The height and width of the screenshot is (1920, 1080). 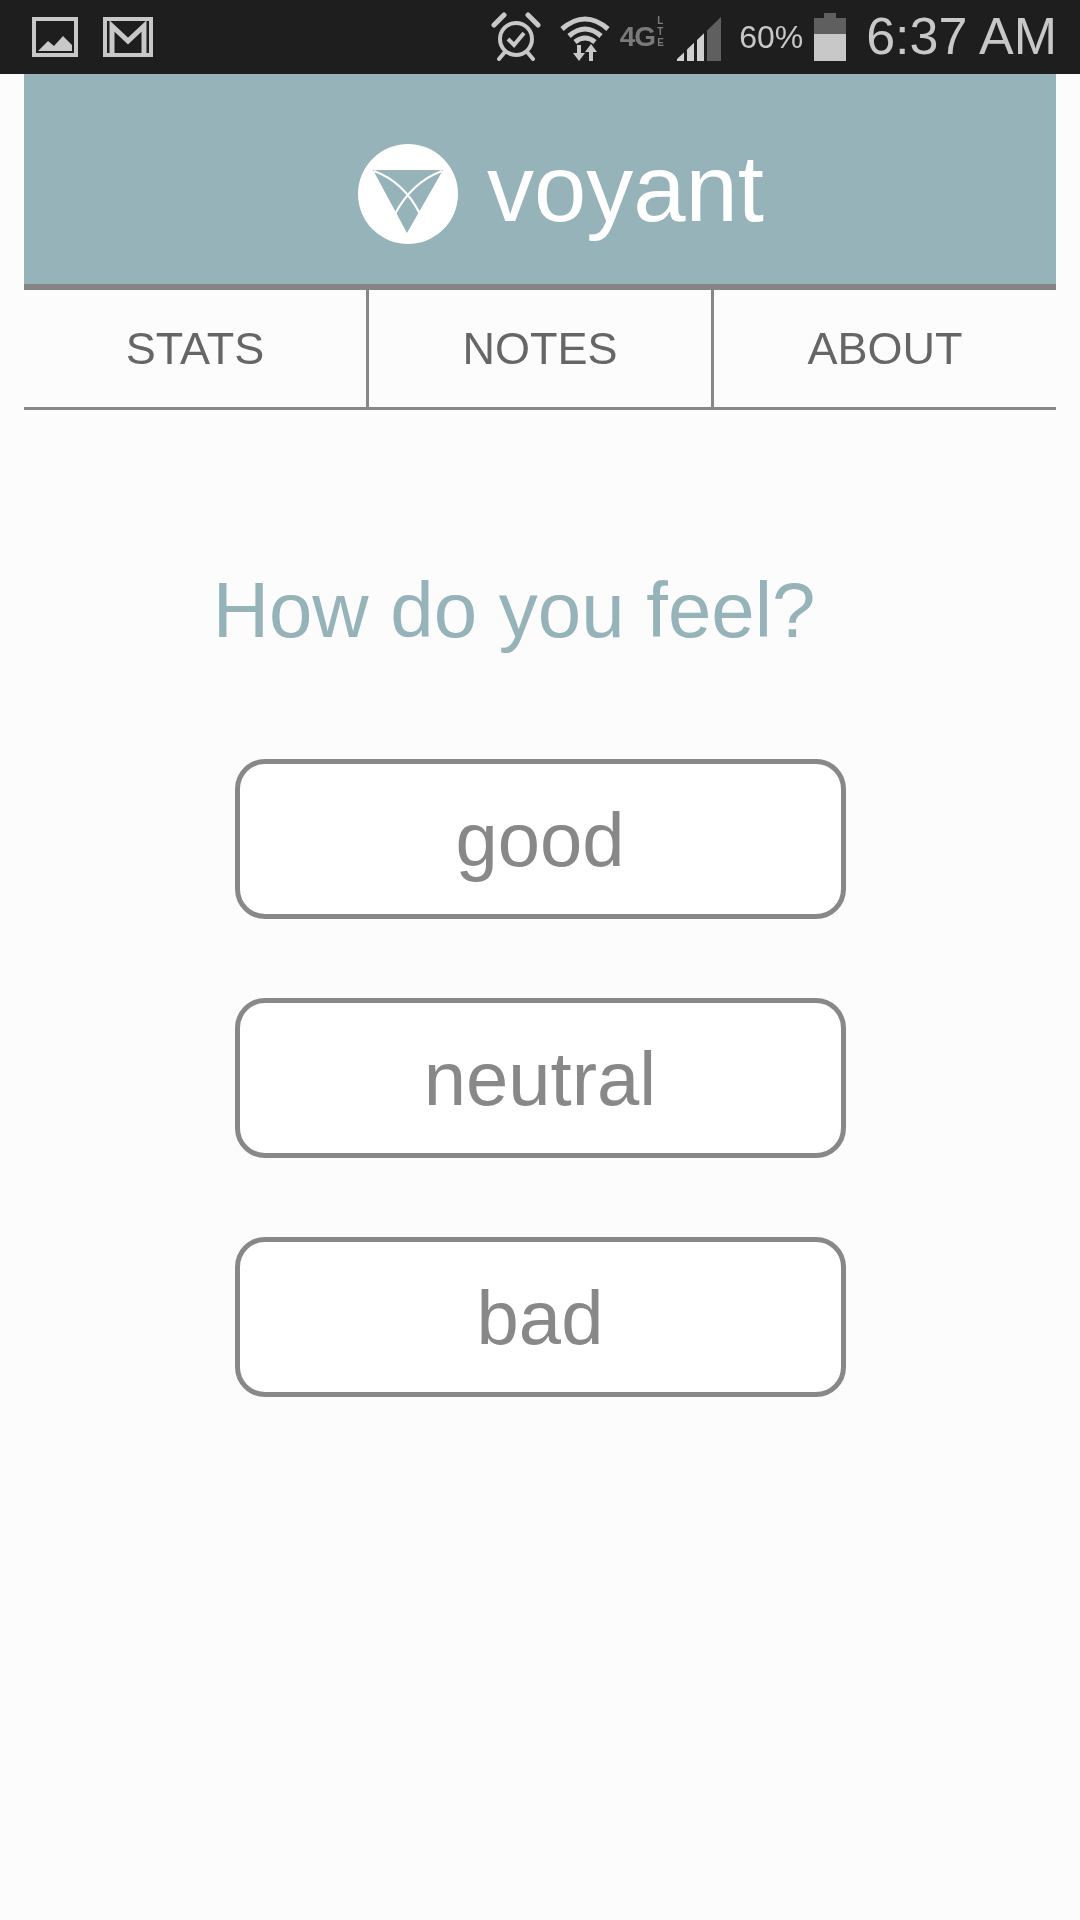 What do you see at coordinates (625, 188) in the screenshot?
I see `app-name: voyant` at bounding box center [625, 188].